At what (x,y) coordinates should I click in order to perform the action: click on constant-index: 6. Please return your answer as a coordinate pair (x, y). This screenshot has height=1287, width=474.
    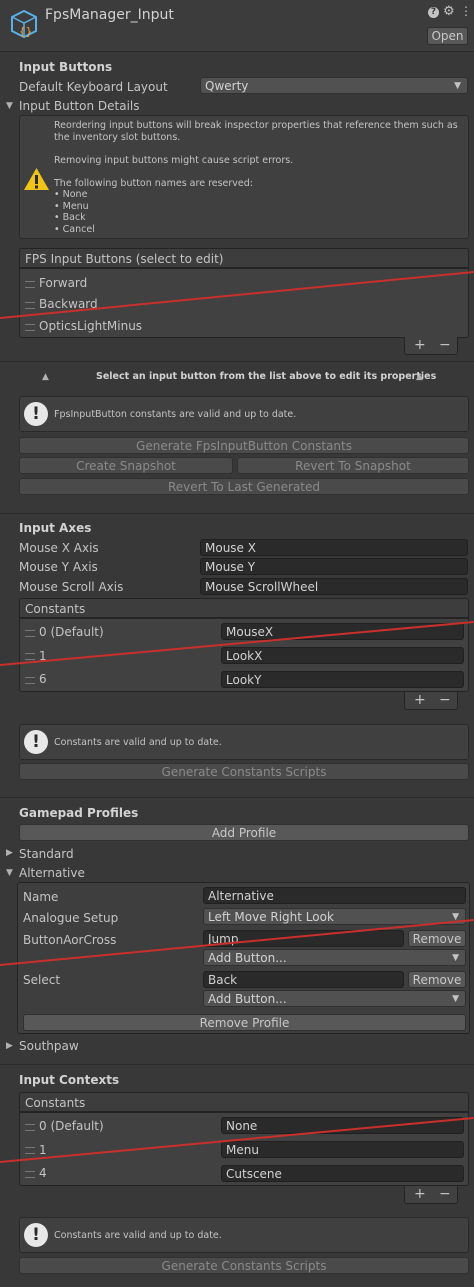
    Looking at the image, I should click on (43, 679).